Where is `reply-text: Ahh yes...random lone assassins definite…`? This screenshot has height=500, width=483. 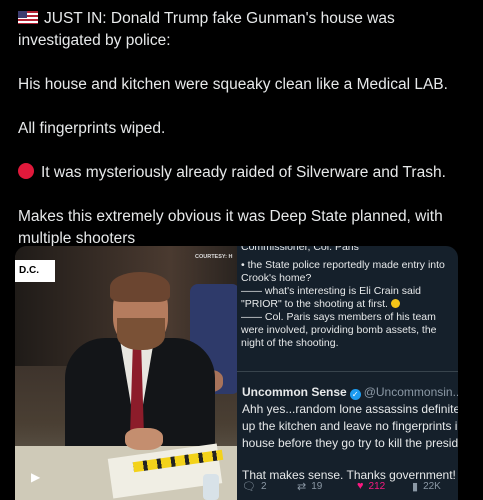
reply-text: Ahh yes...random lone assassins definite… is located at coordinates (350, 442).